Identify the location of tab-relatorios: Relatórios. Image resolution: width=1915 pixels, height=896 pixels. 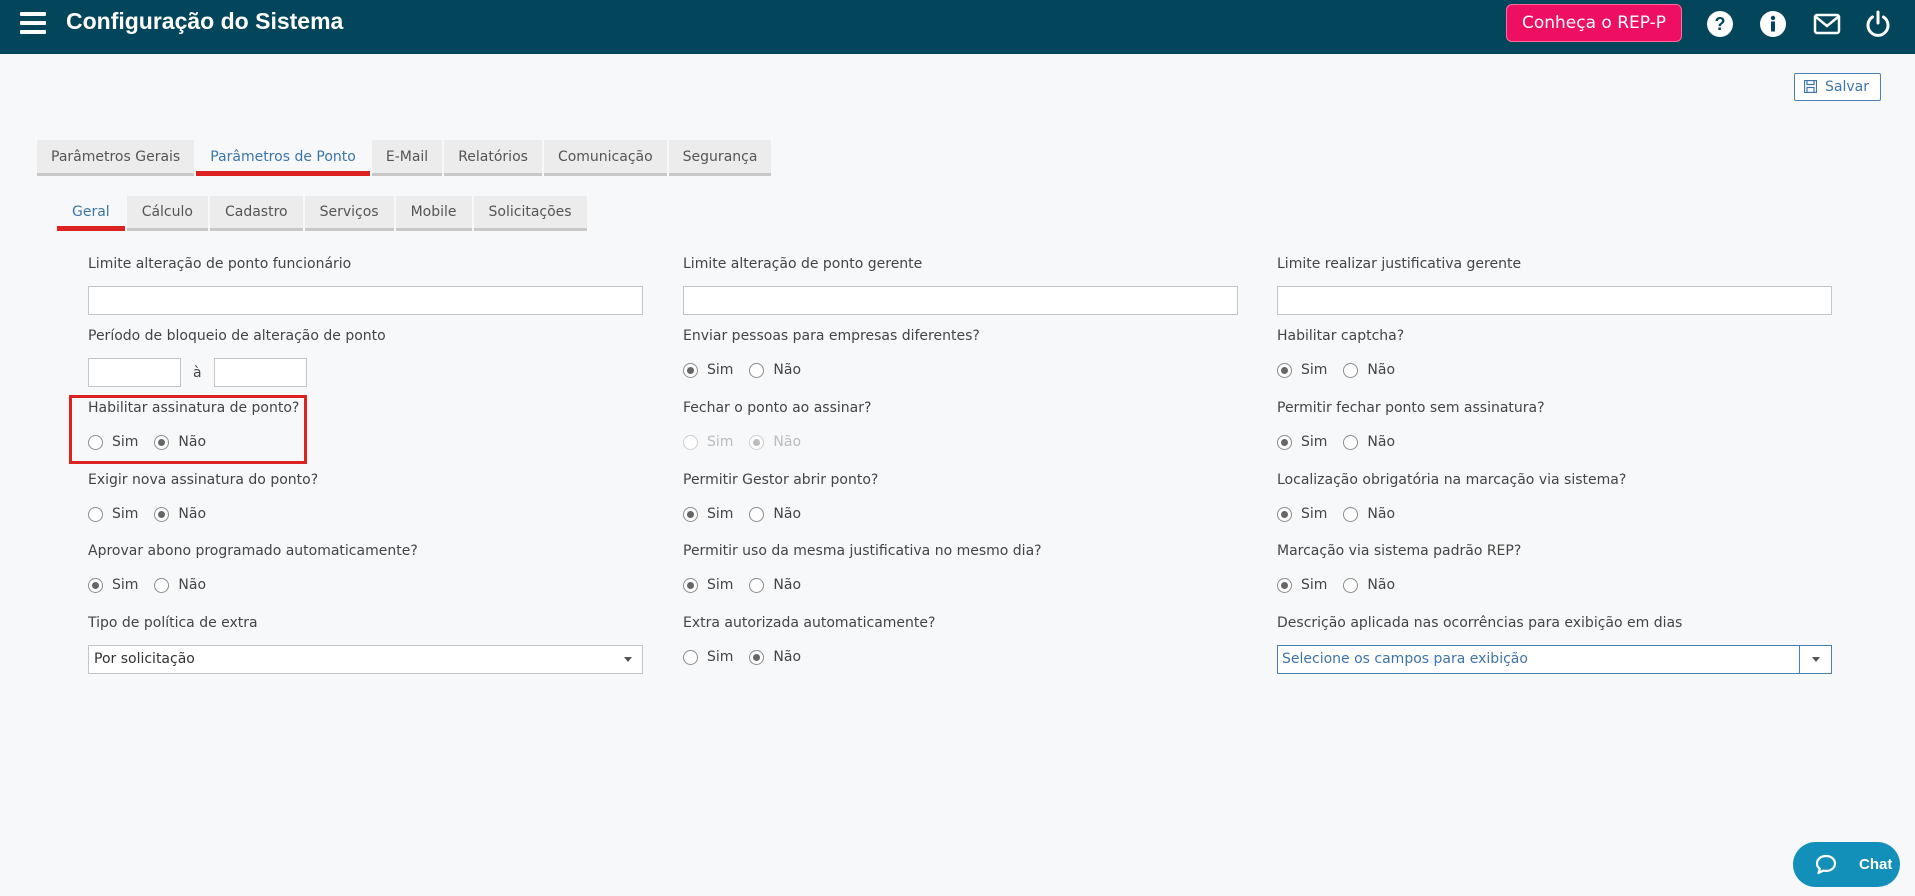
(493, 158).